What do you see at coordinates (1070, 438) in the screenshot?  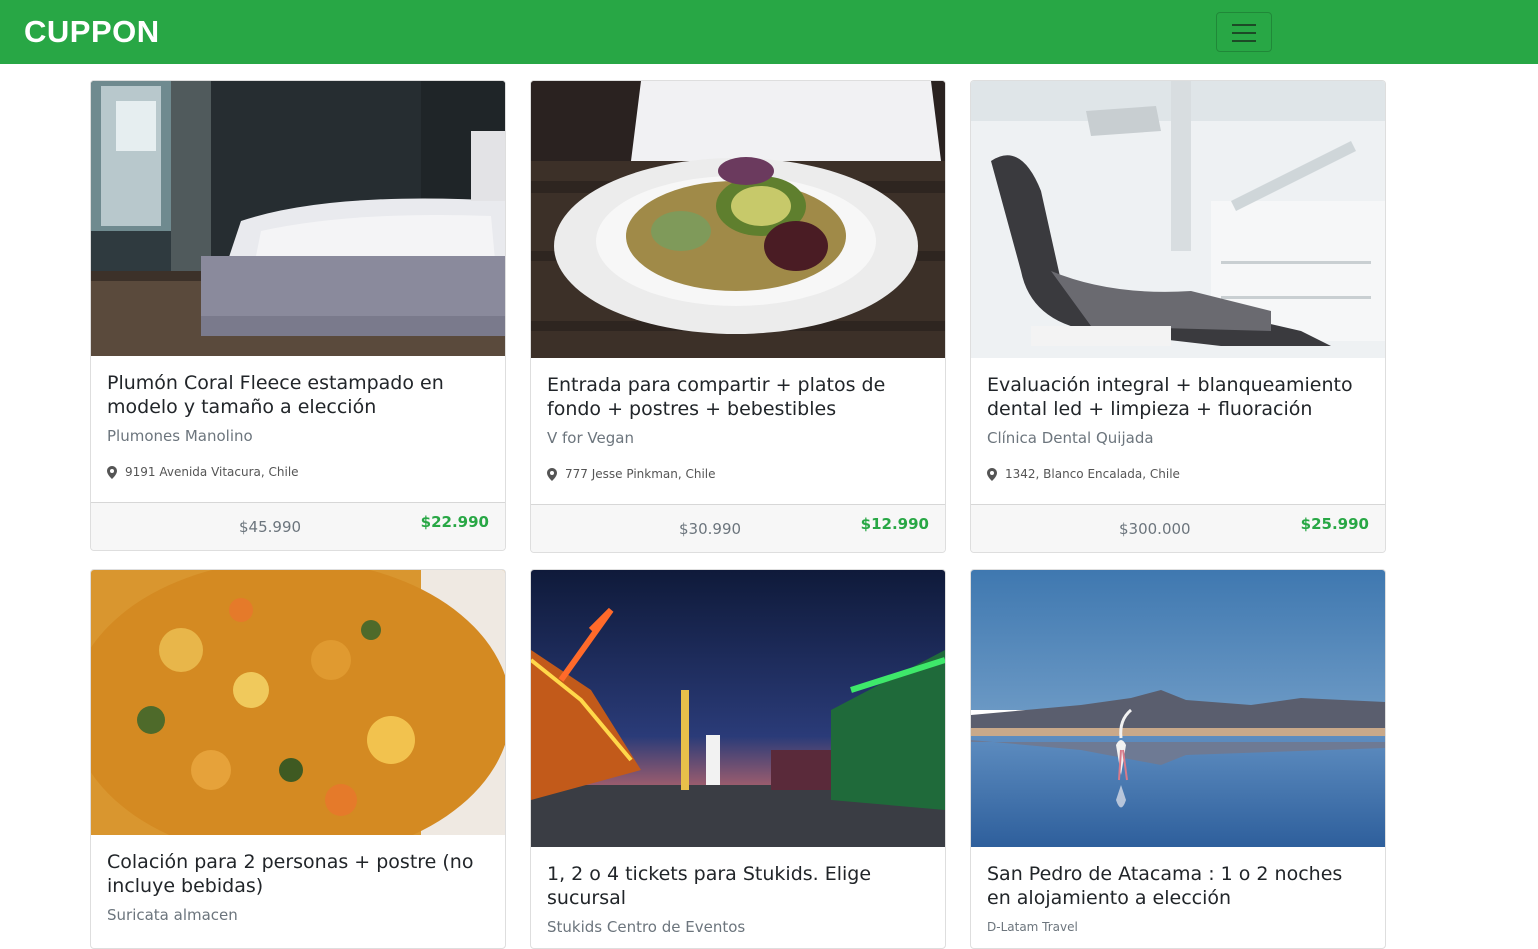 I see `merchant-name: Clínica Dental Quijada` at bounding box center [1070, 438].